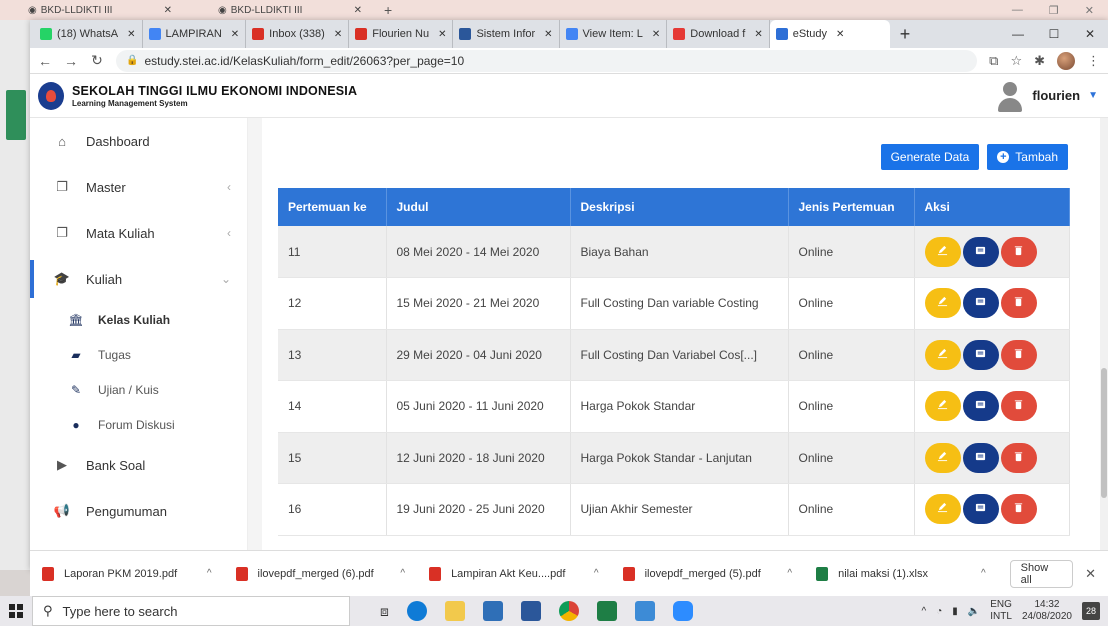  Describe the element at coordinates (454, 611) in the screenshot. I see `file-explorer-icon` at that location.